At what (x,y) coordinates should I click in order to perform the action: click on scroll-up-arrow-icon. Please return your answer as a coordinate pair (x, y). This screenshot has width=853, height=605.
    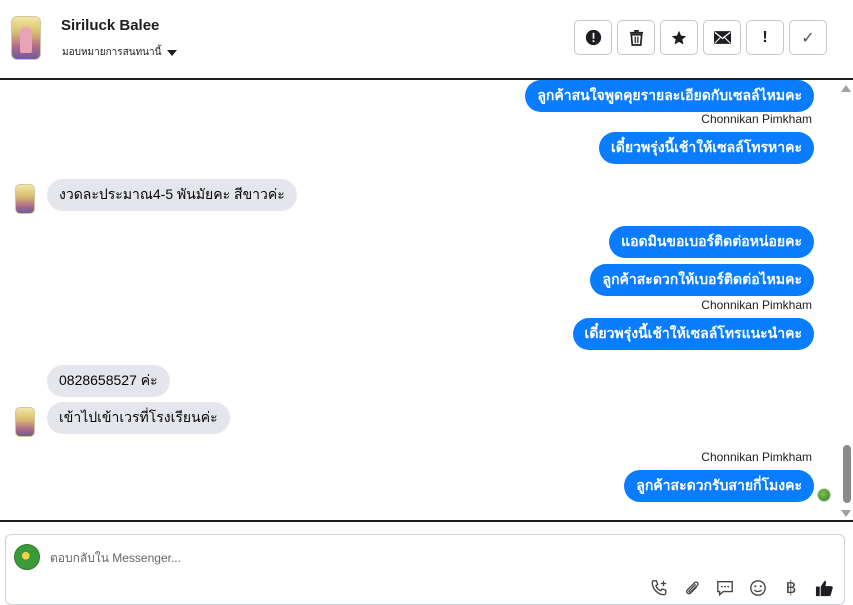
    Looking at the image, I should click on (846, 88).